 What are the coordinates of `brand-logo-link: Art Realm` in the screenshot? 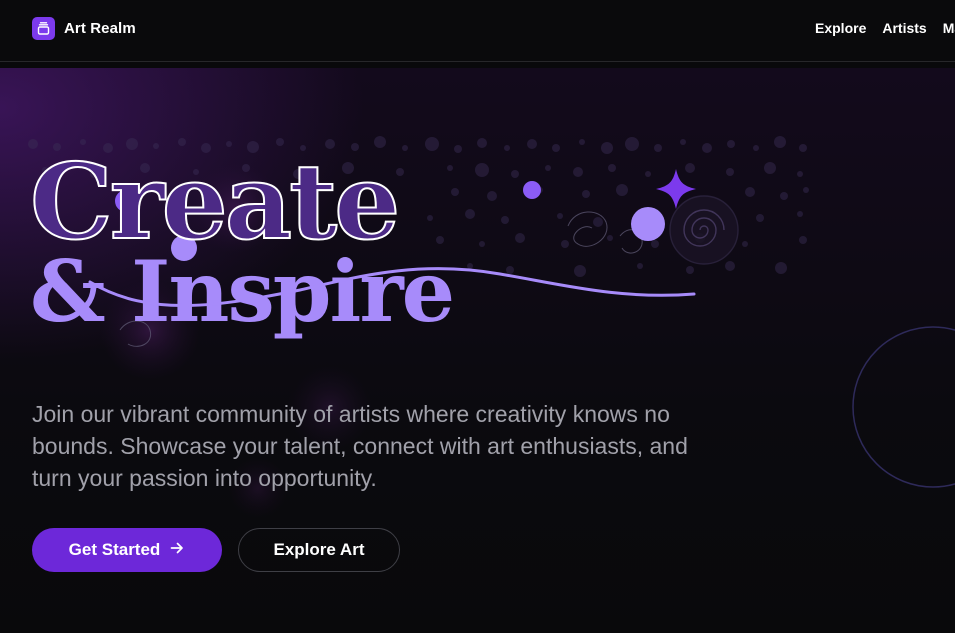 It's located at (84, 28).